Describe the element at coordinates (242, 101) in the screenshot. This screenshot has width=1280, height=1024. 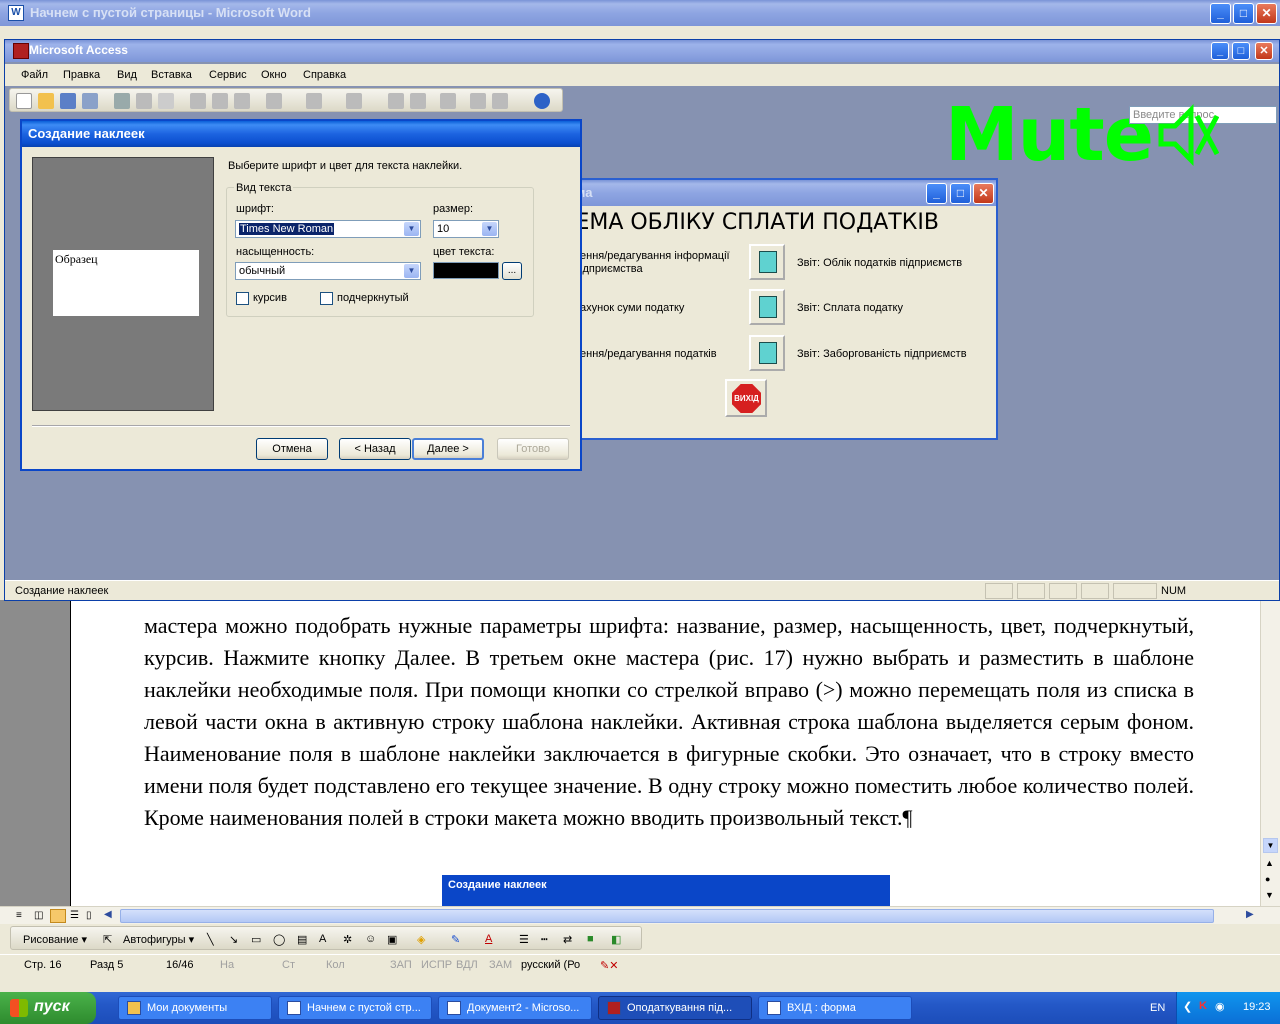
I see `paste-icon` at that location.